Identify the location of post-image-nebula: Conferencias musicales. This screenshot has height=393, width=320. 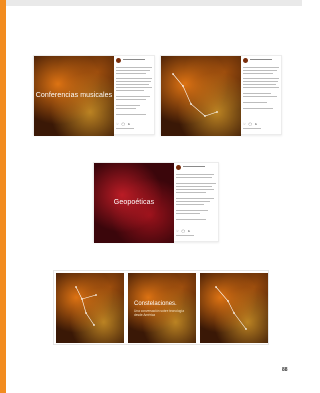
(74, 96).